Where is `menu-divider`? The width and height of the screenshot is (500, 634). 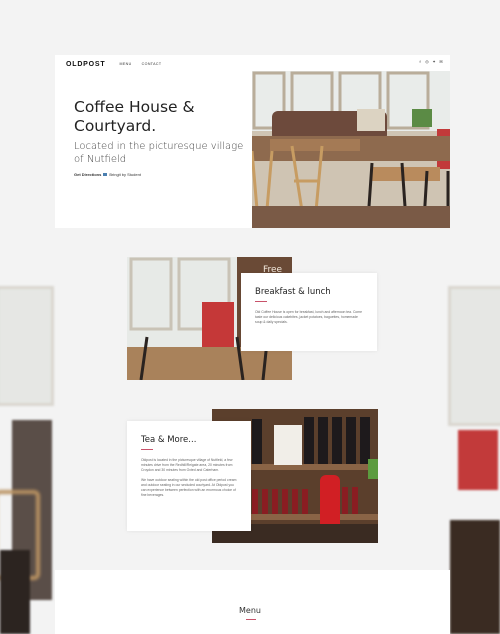
menu-divider is located at coordinates (251, 619).